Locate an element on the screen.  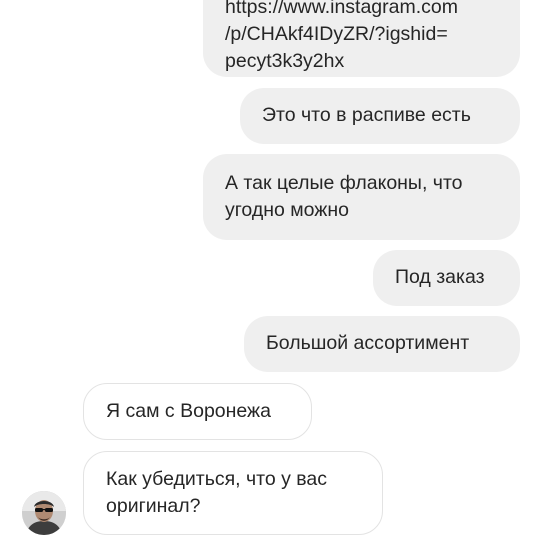
sender-avatar is located at coordinates (44, 513).